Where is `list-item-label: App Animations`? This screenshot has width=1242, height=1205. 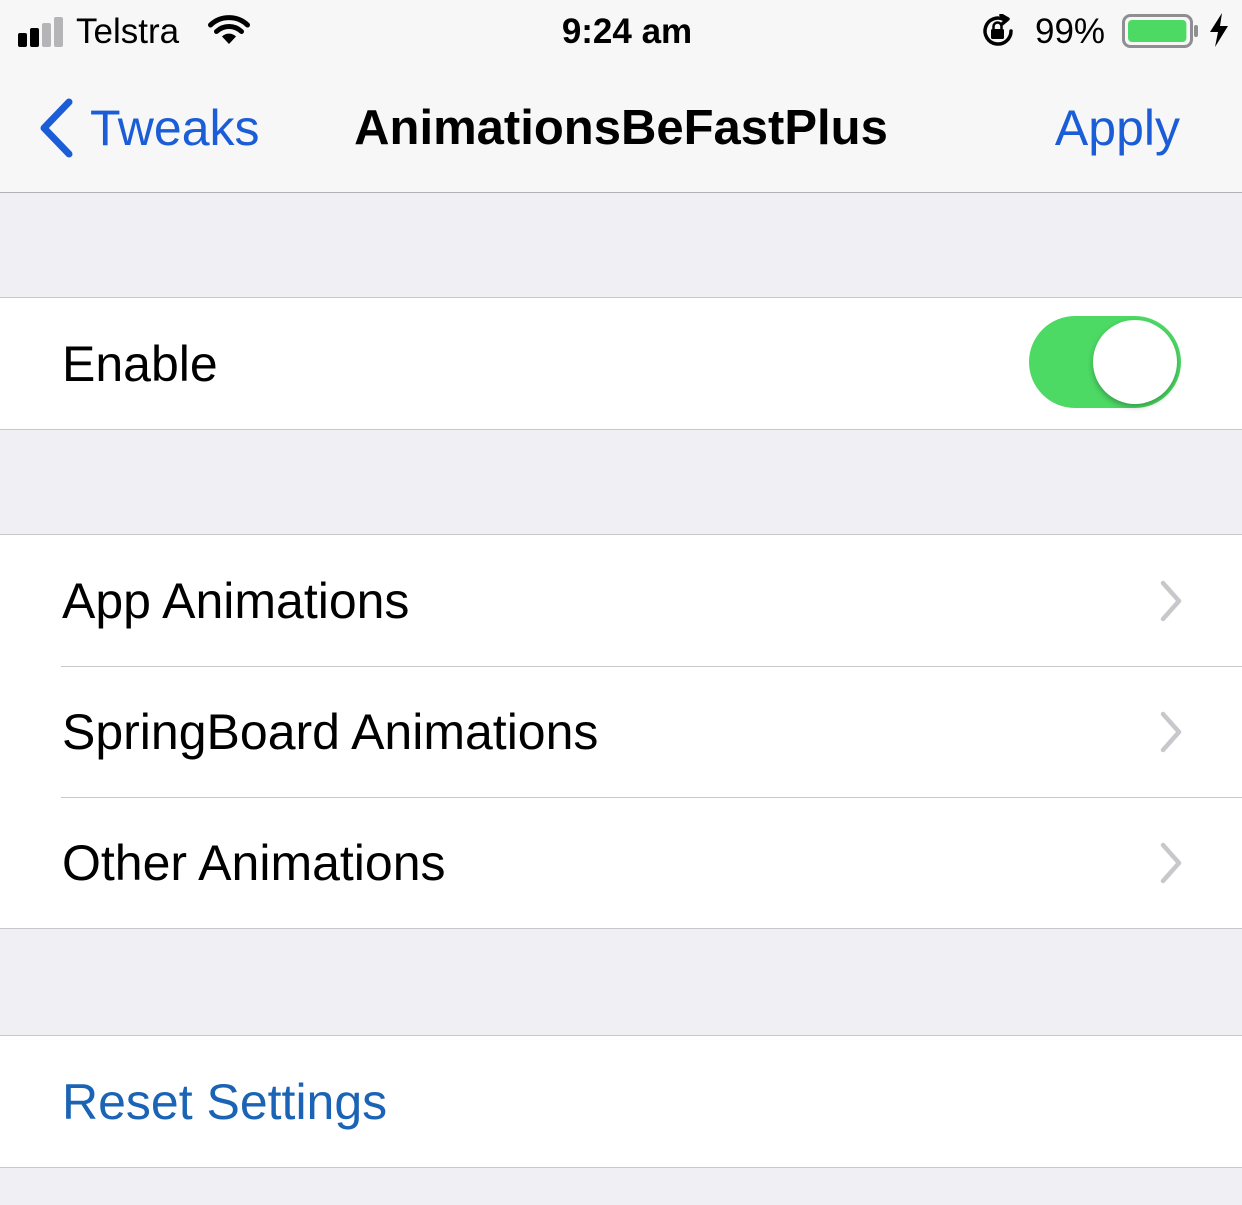
list-item-label: App Animations is located at coordinates (236, 601).